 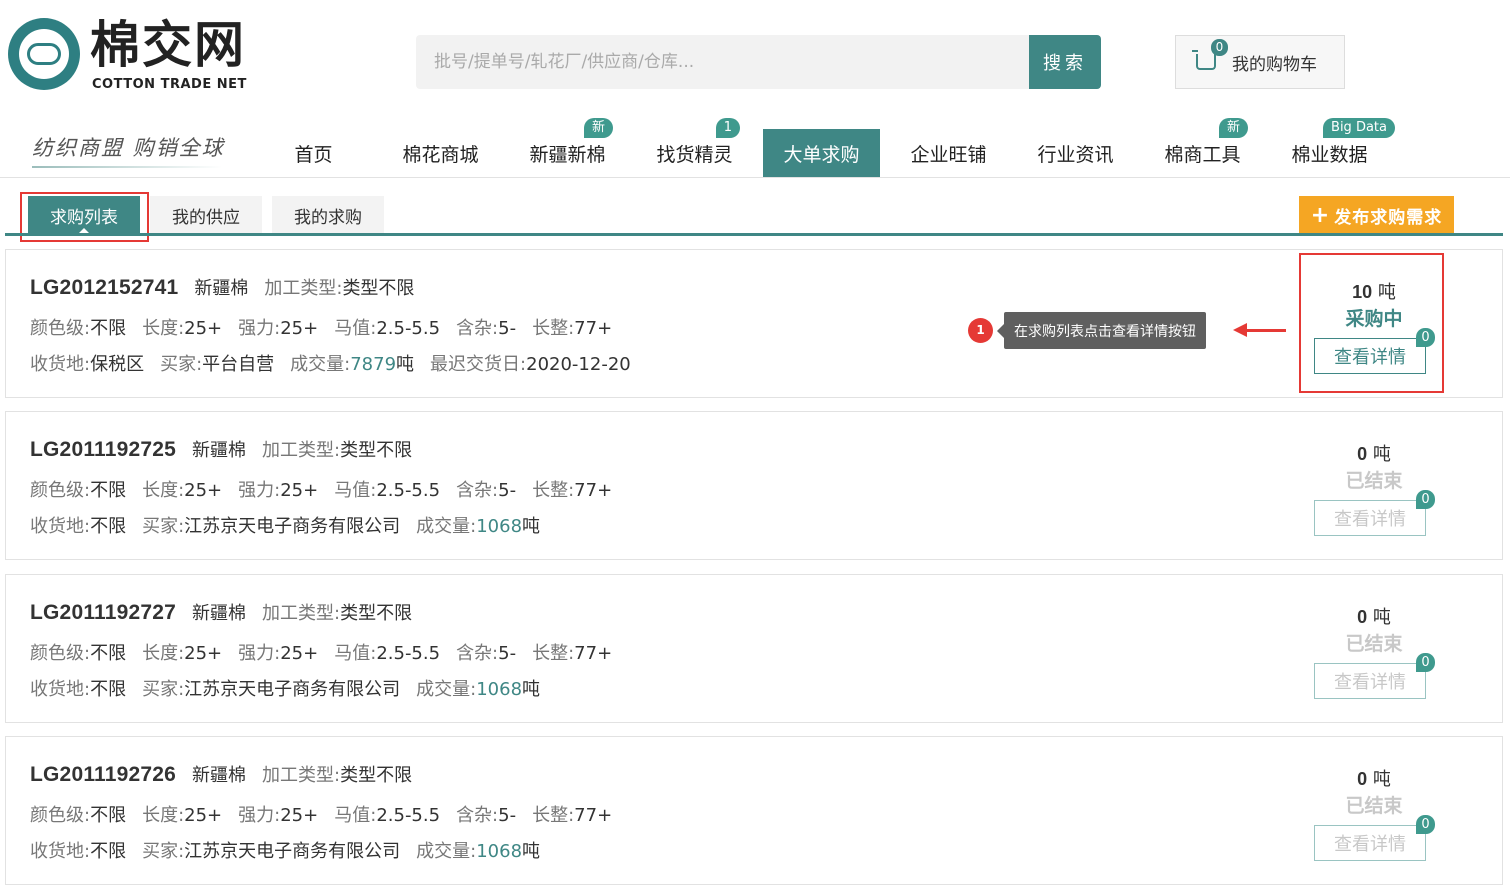 I want to click on request-id: LG2011192727, so click(x=103, y=612).